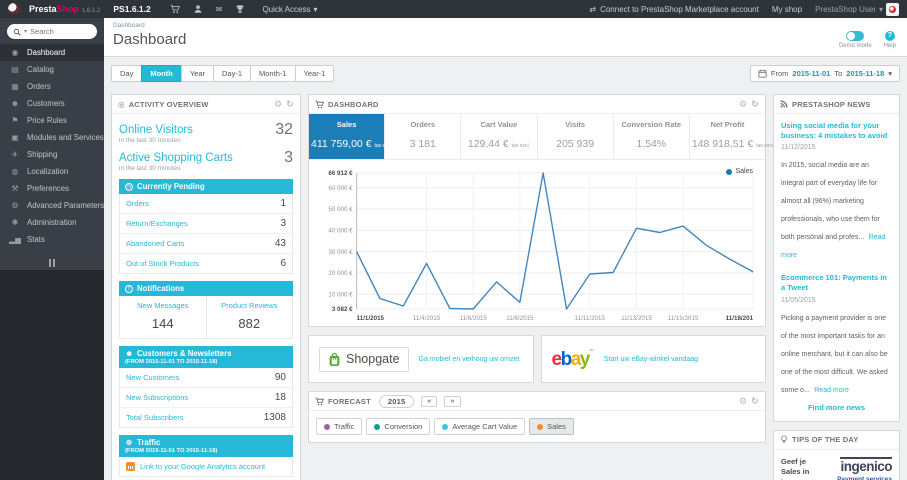 The width and height of the screenshot is (907, 480). Describe the element at coordinates (576, 136) in the screenshot. I see `kpi-visits: Visits 205 939` at that location.